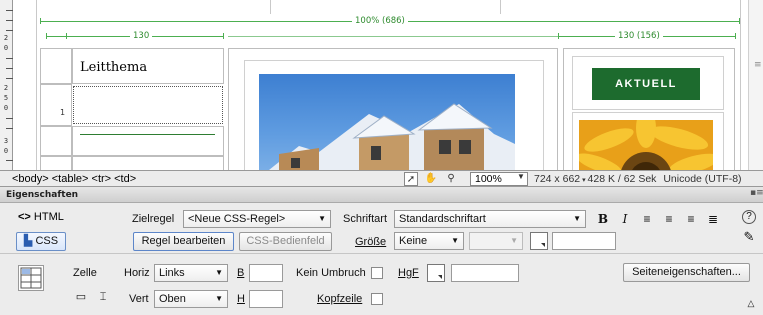 The image size is (763, 315). What do you see at coordinates (241, 273) in the screenshot?
I see `breite-label: B` at bounding box center [241, 273].